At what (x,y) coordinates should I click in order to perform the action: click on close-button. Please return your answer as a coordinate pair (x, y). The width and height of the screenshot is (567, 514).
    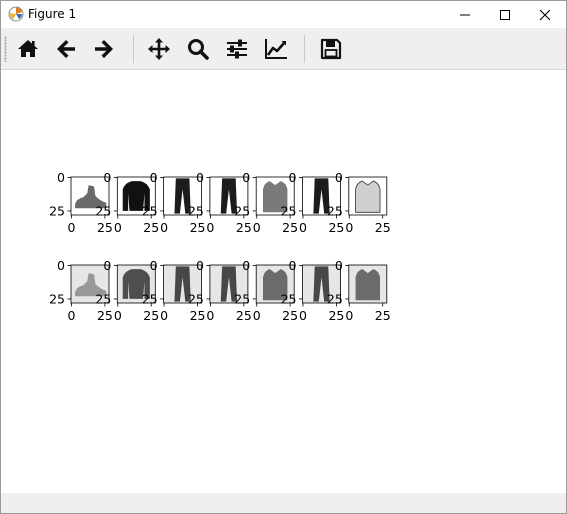
    Looking at the image, I should click on (545, 14).